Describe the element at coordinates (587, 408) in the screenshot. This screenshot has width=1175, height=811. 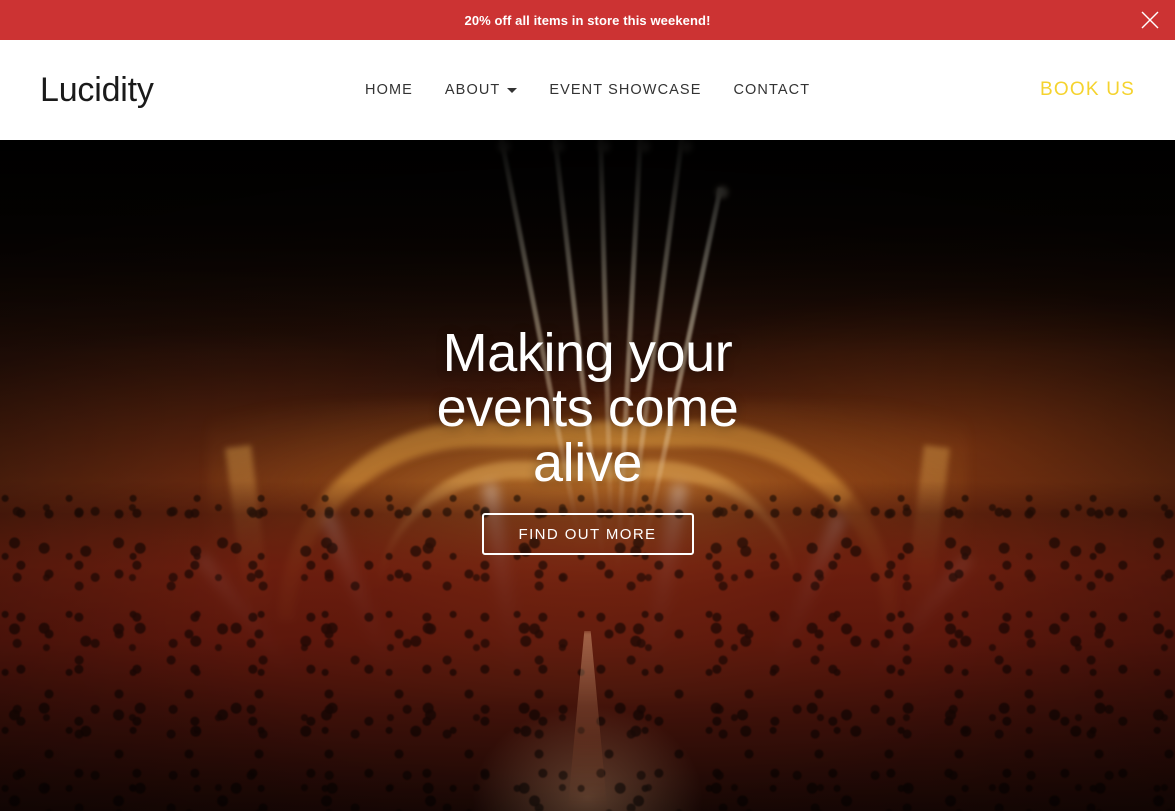
I see `hero-headline: Making your events come alive` at that location.